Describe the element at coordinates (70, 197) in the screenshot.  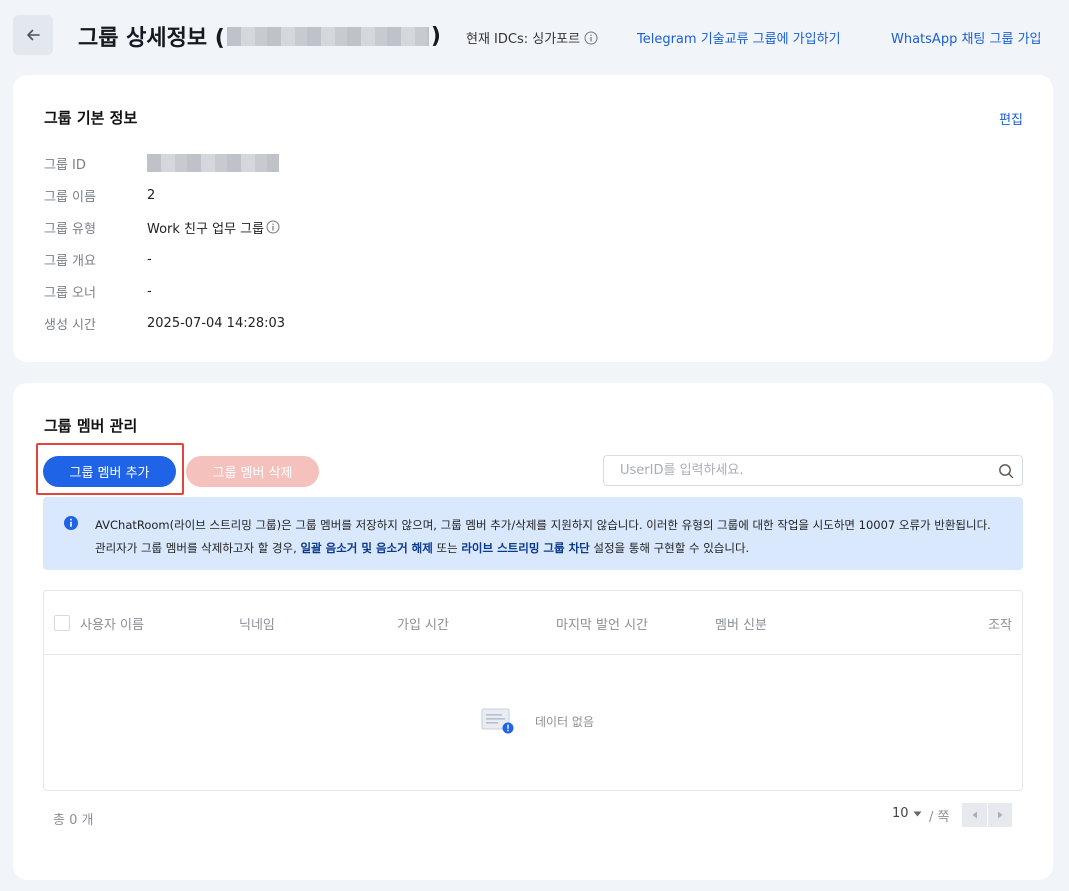
I see `info-label: 그룹 이름` at that location.